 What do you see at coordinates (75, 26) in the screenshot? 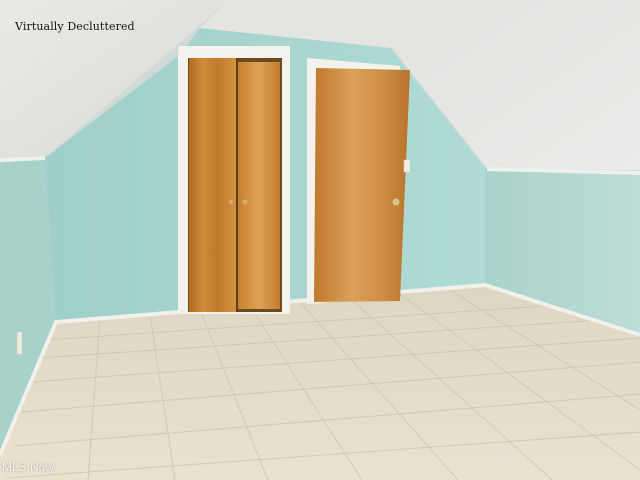
I see `photo-caption: Virtually Decluttered` at bounding box center [75, 26].